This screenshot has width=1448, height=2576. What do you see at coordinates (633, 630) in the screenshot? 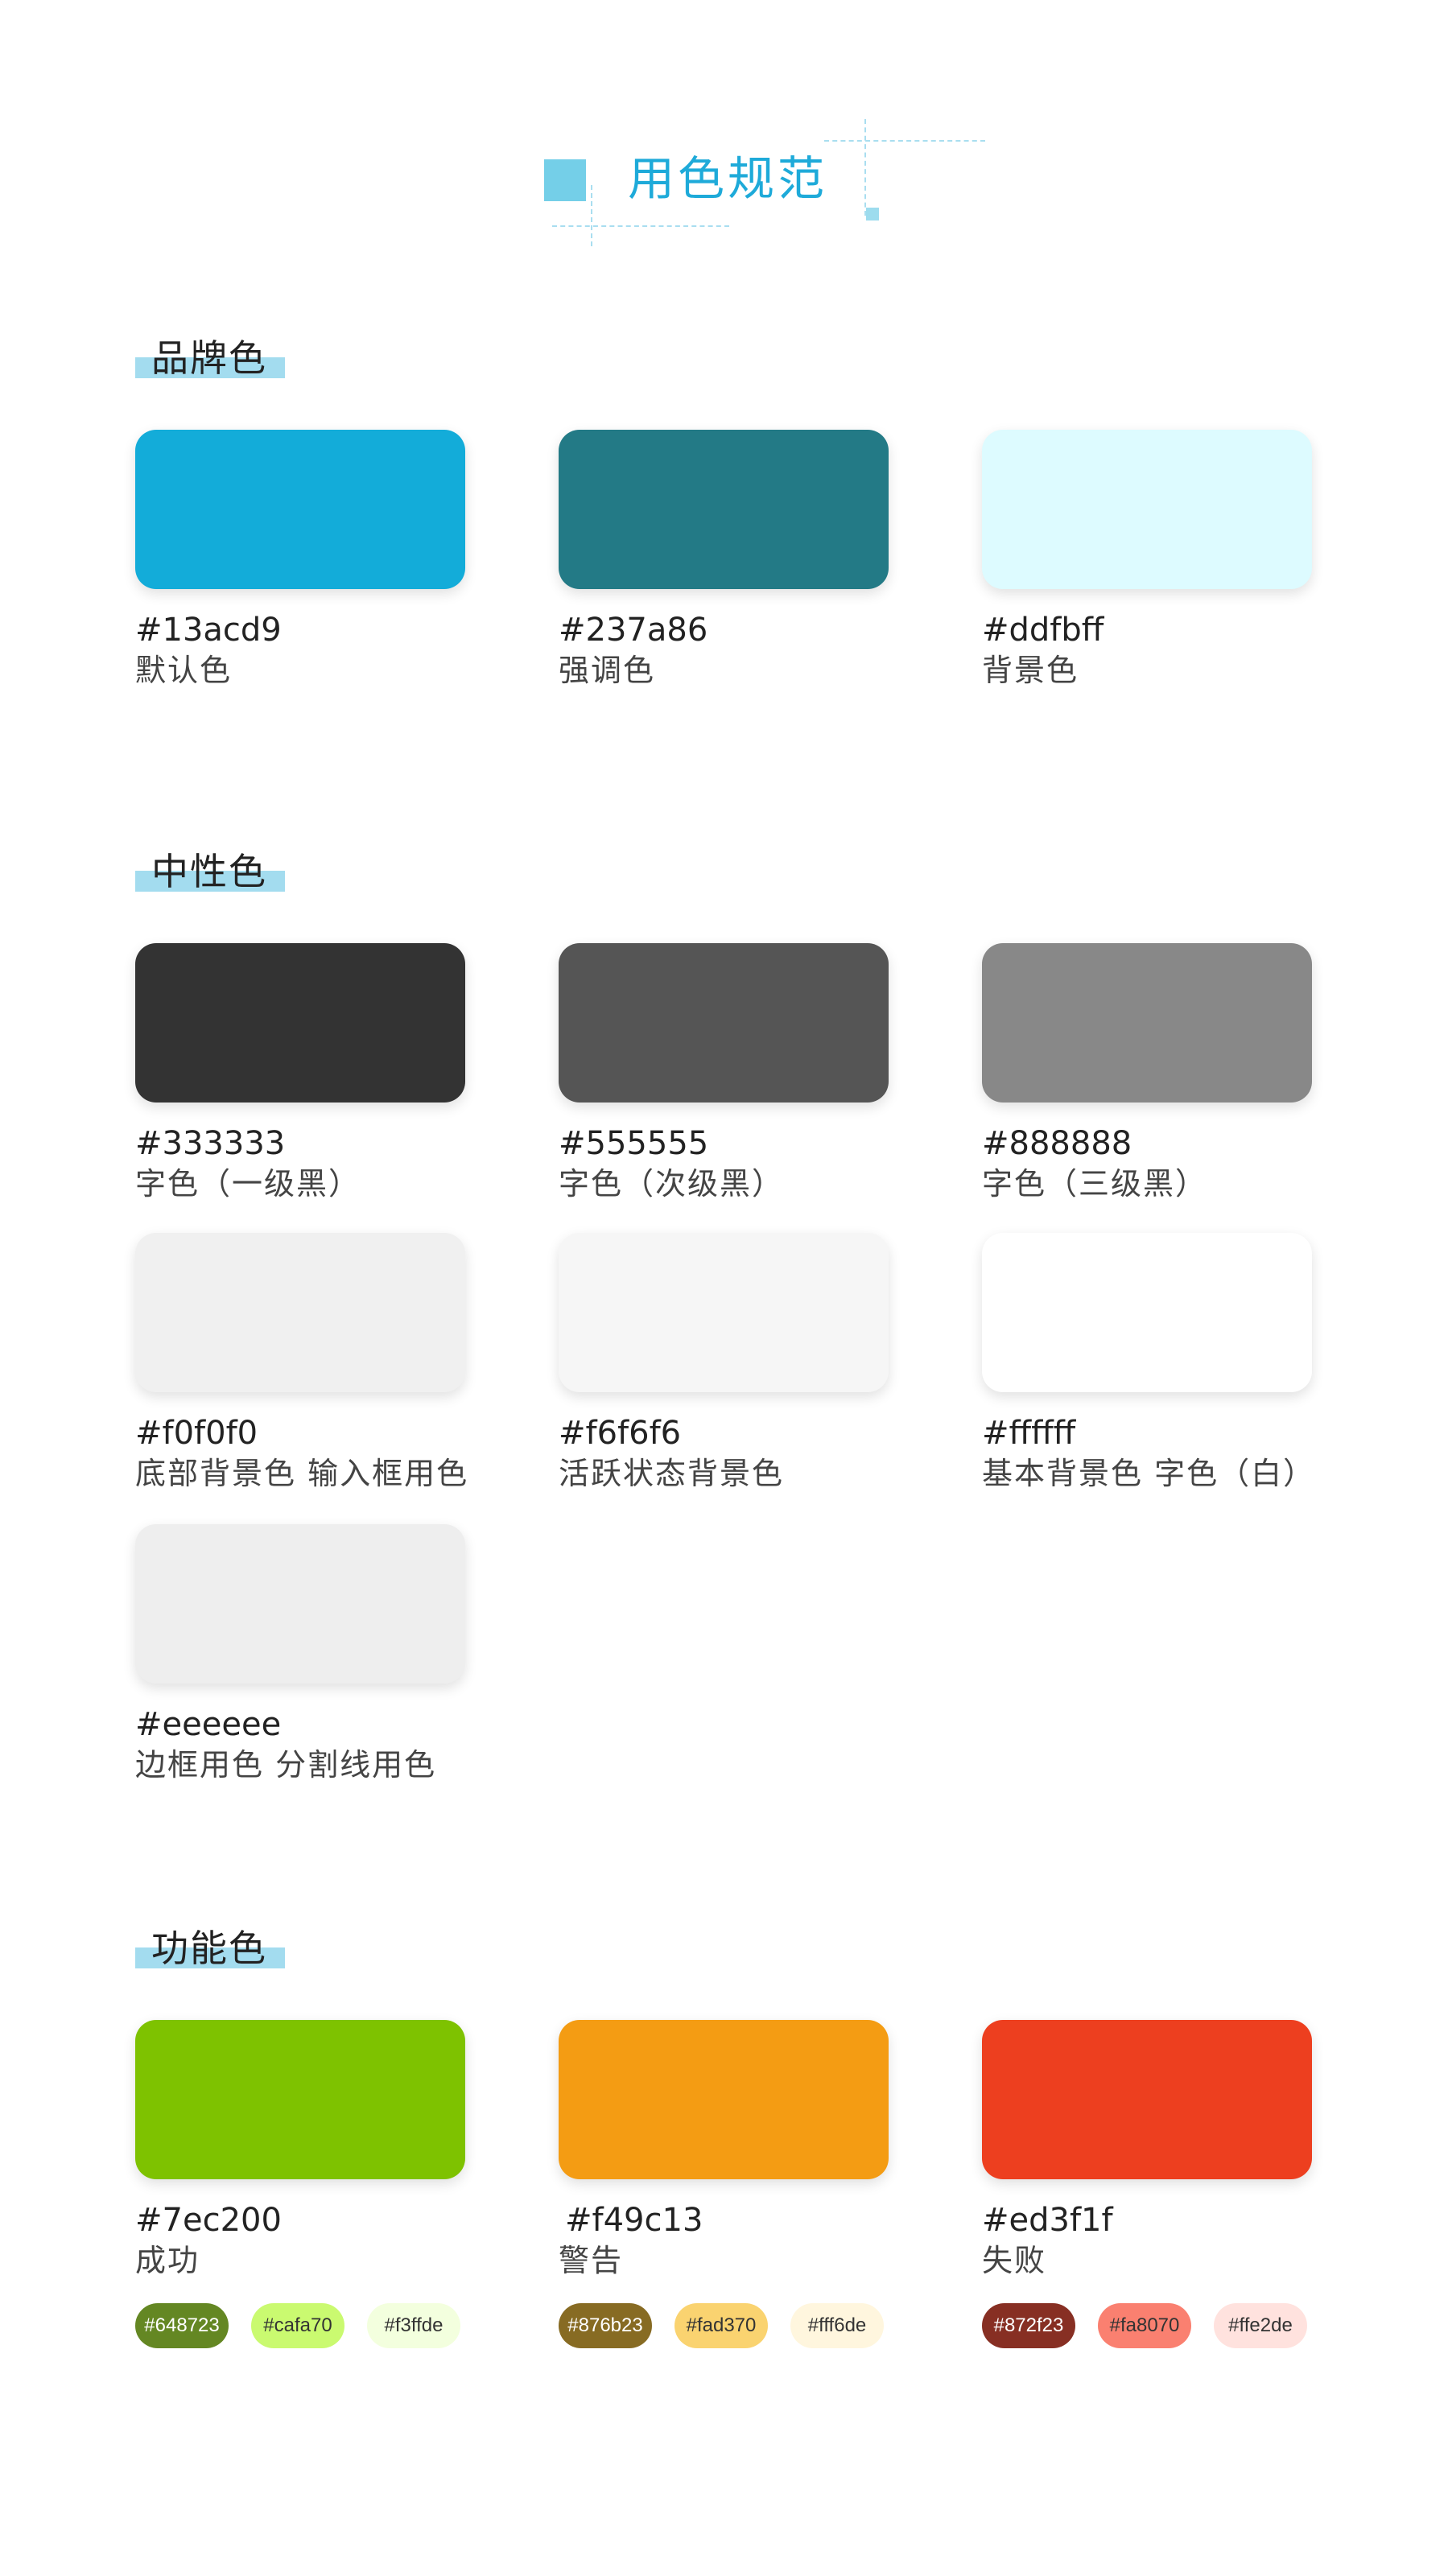
I see `color-hex: #237a86` at bounding box center [633, 630].